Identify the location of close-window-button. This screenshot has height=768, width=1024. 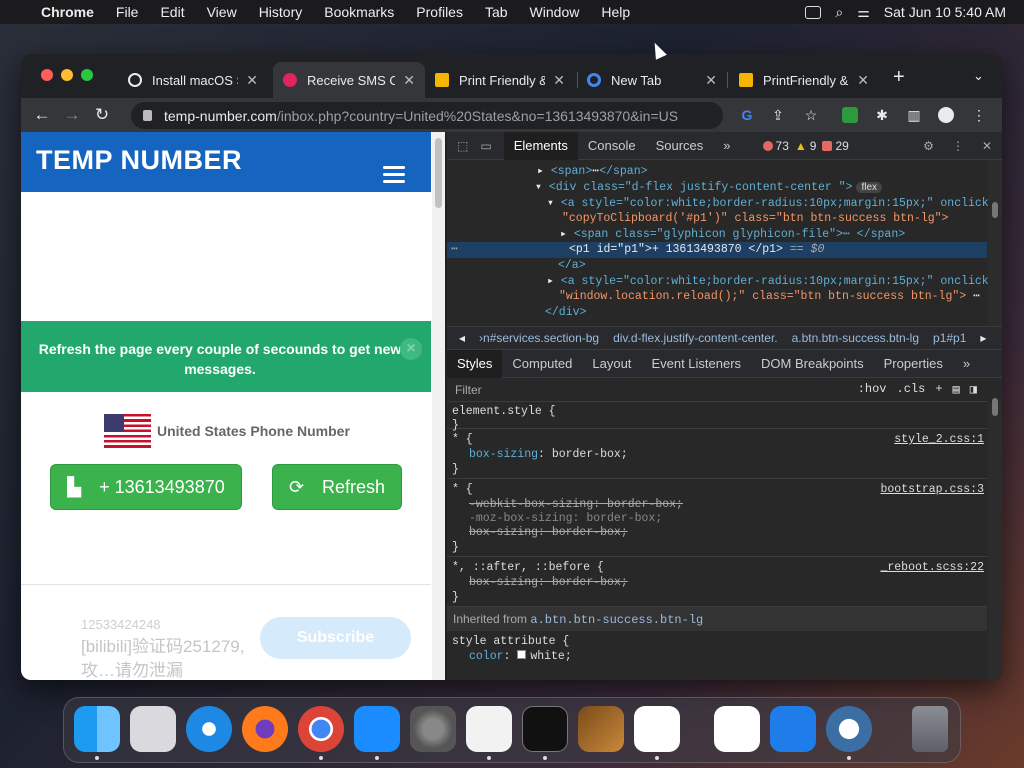
(47, 75).